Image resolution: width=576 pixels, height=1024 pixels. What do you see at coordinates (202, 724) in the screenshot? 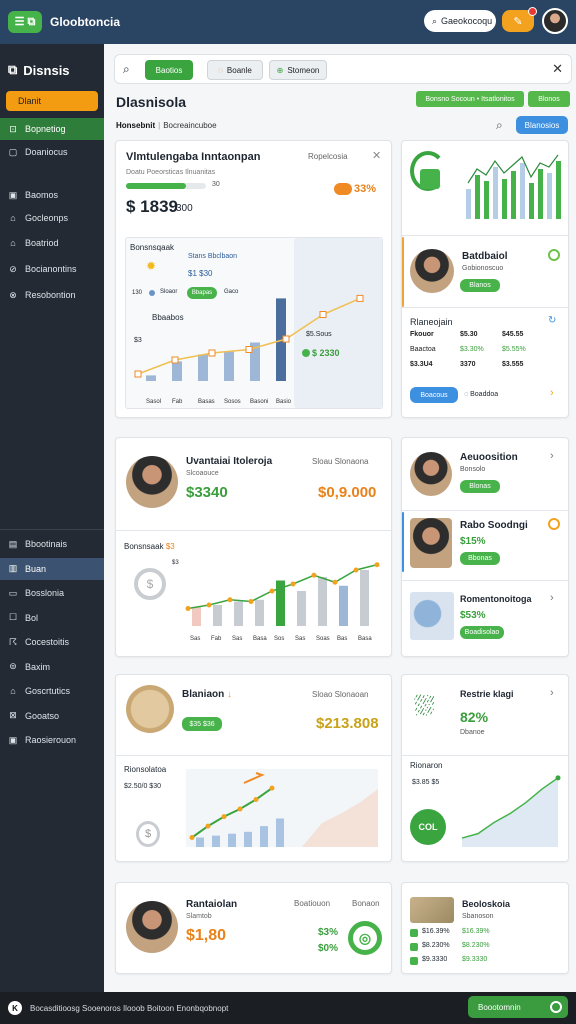
I see `balance-button: $35 $36` at bounding box center [202, 724].